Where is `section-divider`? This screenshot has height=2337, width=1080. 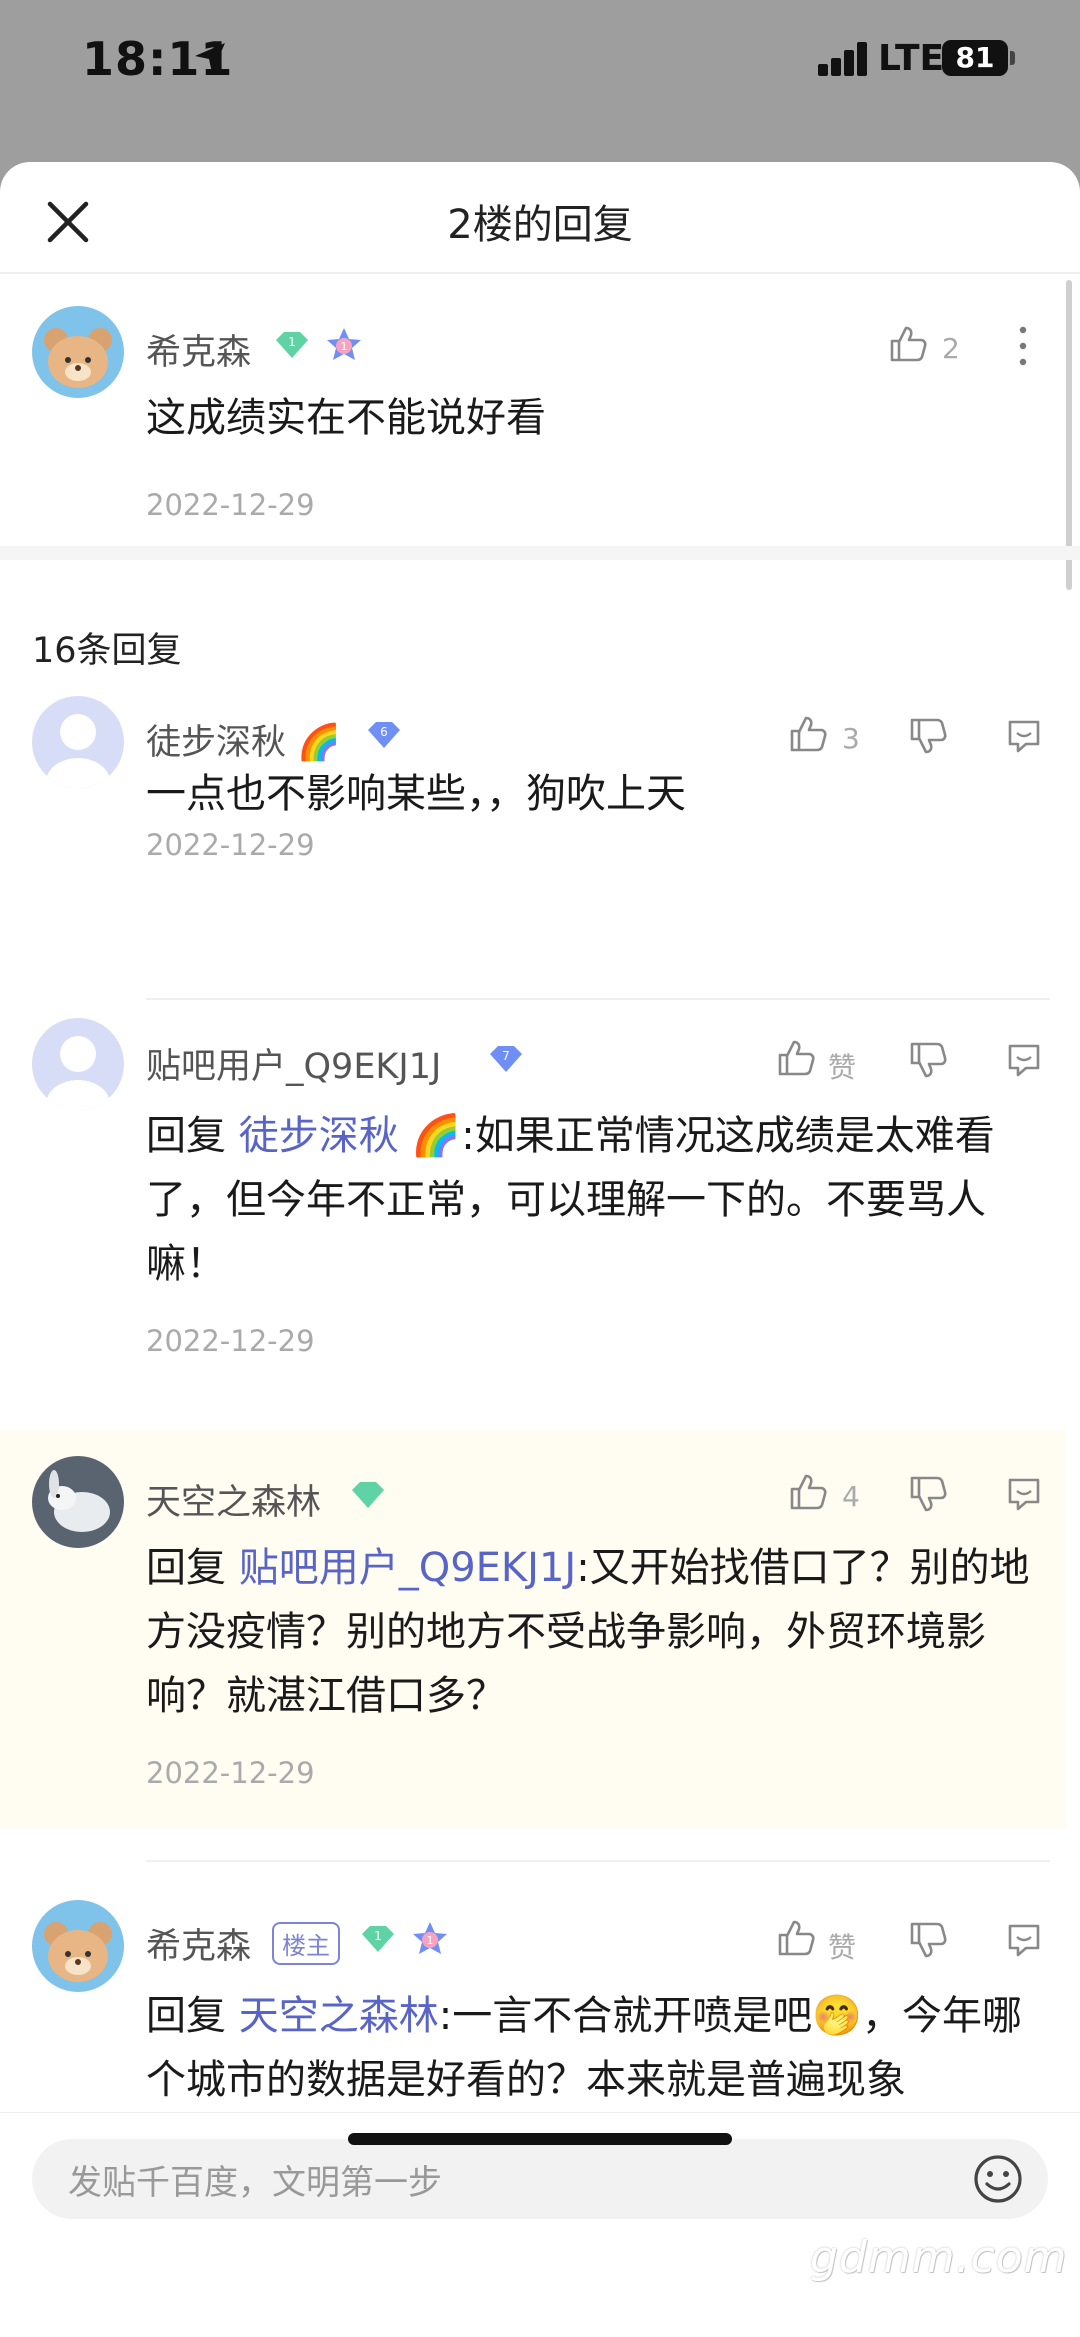
section-divider is located at coordinates (540, 553).